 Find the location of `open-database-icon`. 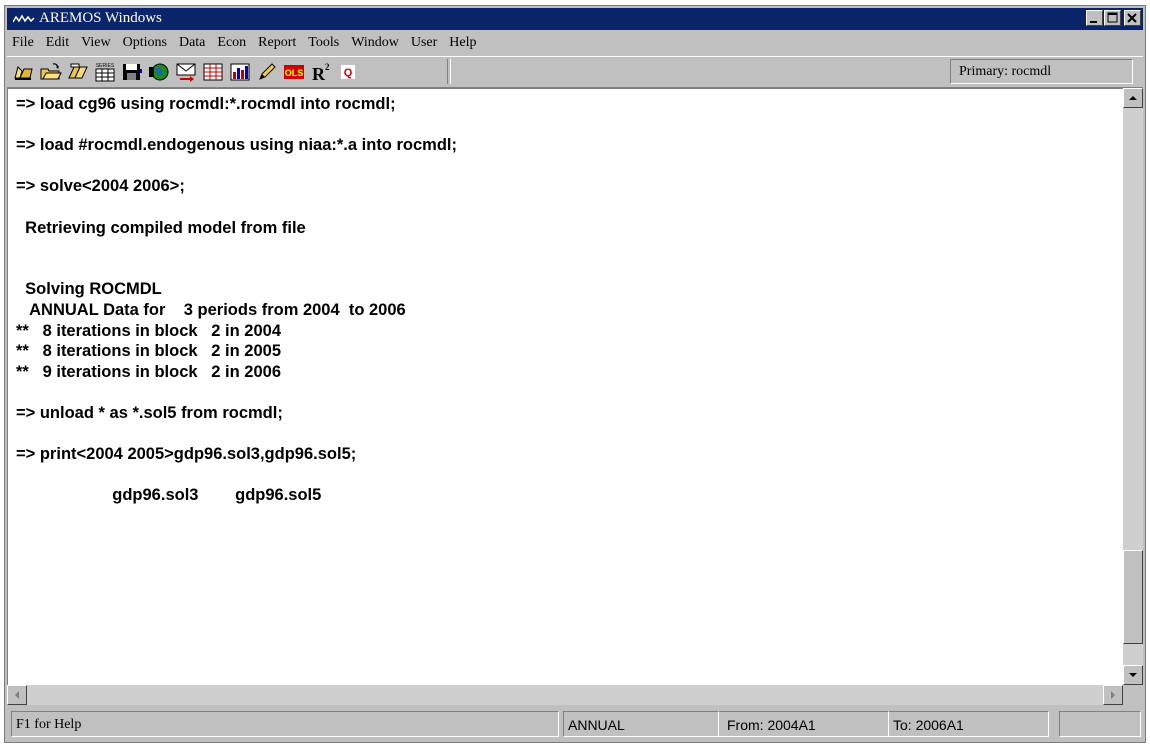

open-database-icon is located at coordinates (78, 71).